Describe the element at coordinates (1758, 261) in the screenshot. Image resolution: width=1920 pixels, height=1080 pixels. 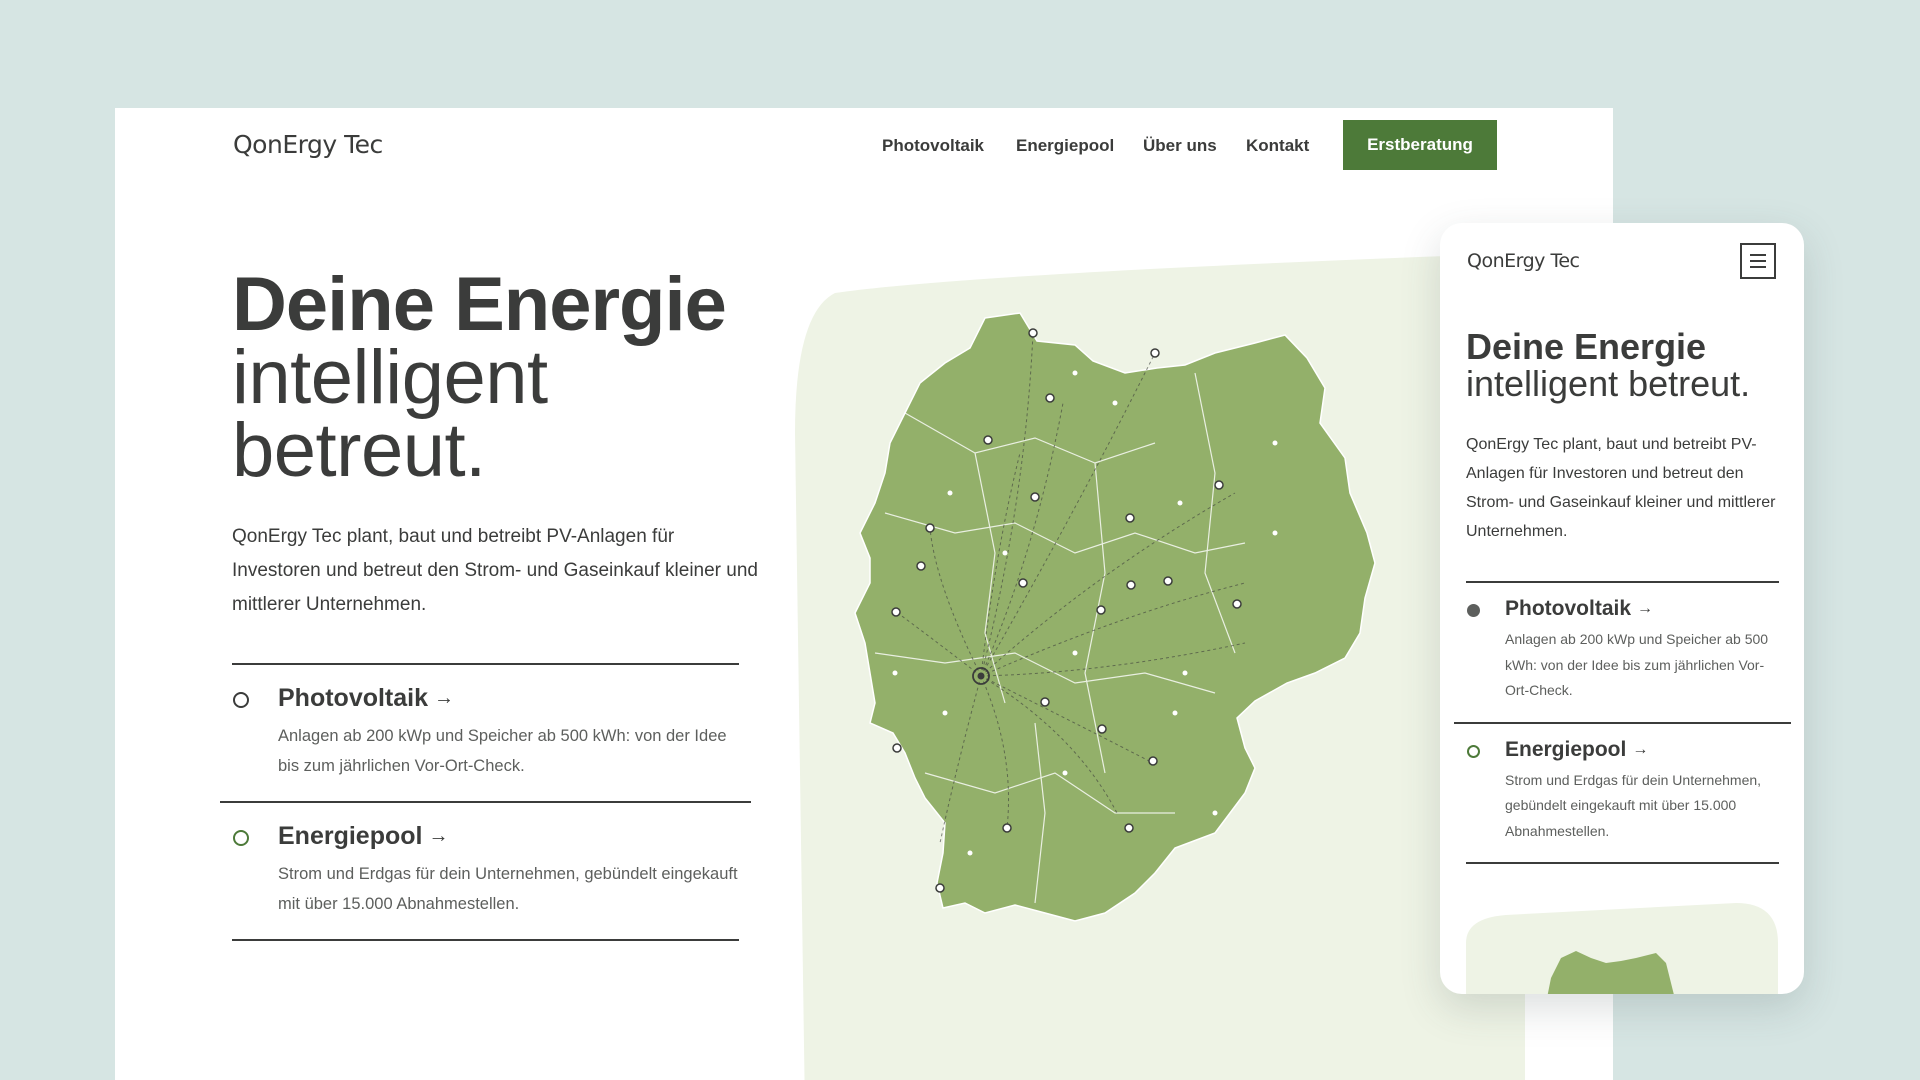
I see `hamburger-icon` at that location.